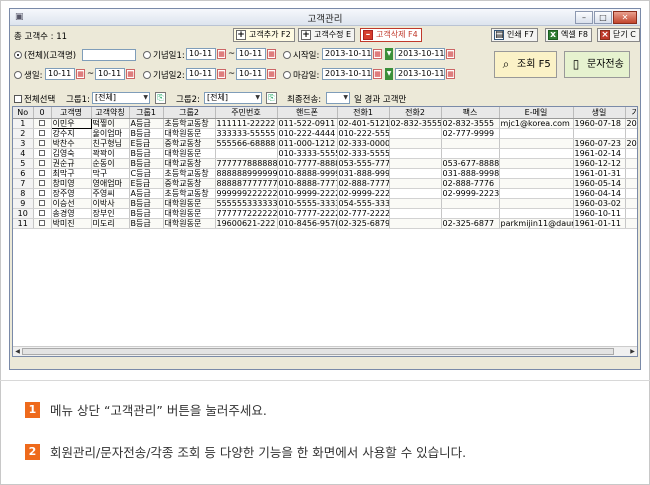  What do you see at coordinates (301, 55) in the screenshot?
I see `start-date-radio: 시작일:` at bounding box center [301, 55].